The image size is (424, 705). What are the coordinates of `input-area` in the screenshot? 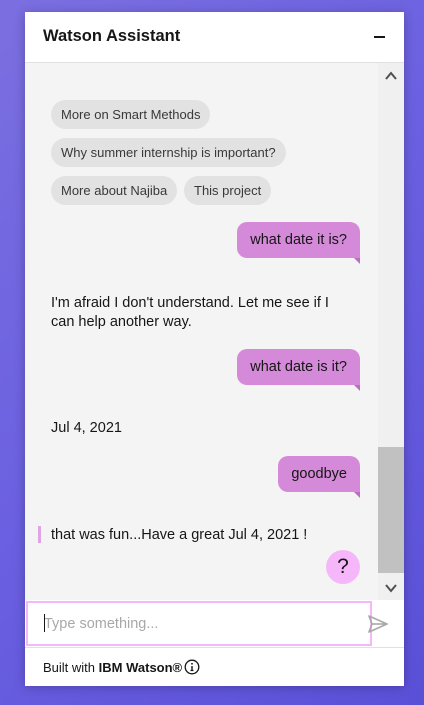 It's located at (214, 623).